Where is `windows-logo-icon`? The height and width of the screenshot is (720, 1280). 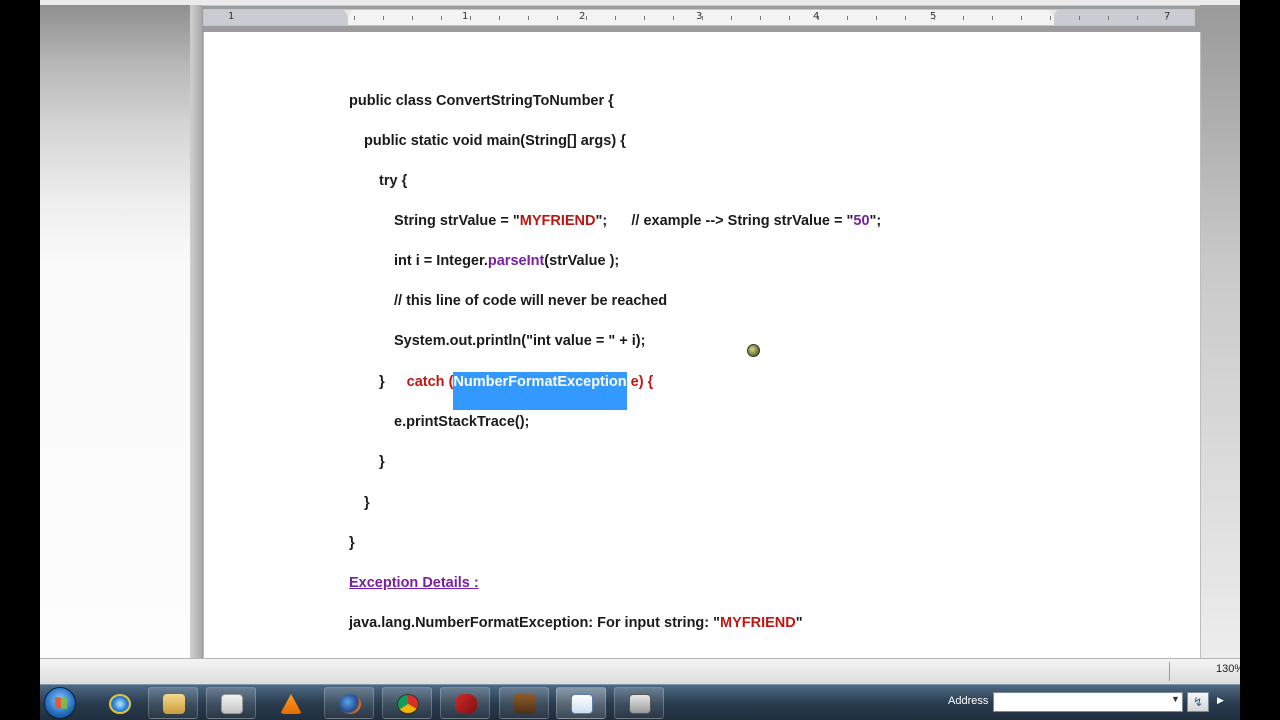
windows-logo-icon is located at coordinates (61, 703).